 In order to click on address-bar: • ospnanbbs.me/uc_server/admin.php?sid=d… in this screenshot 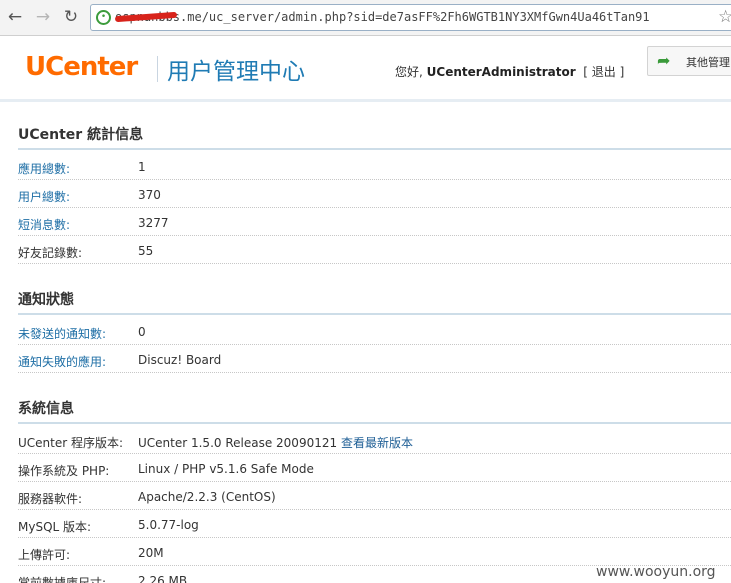, I will do `click(410, 17)`.